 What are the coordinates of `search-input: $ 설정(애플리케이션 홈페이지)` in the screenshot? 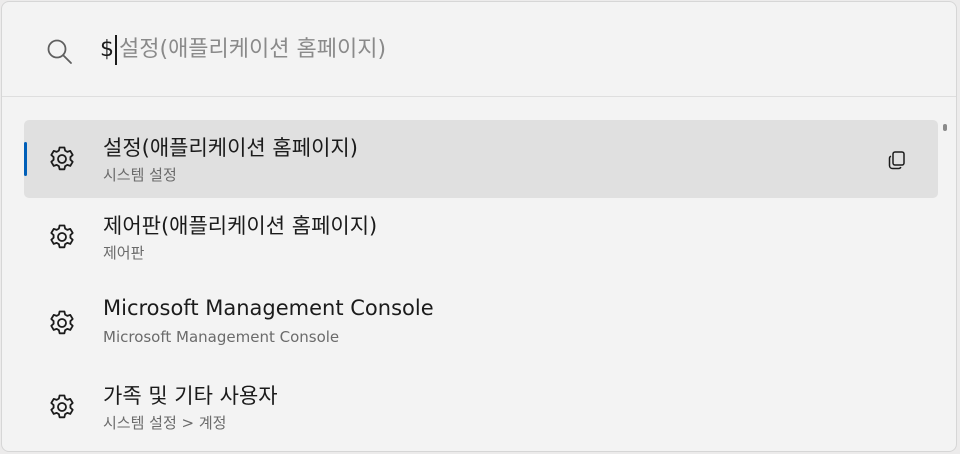 It's located at (243, 50).